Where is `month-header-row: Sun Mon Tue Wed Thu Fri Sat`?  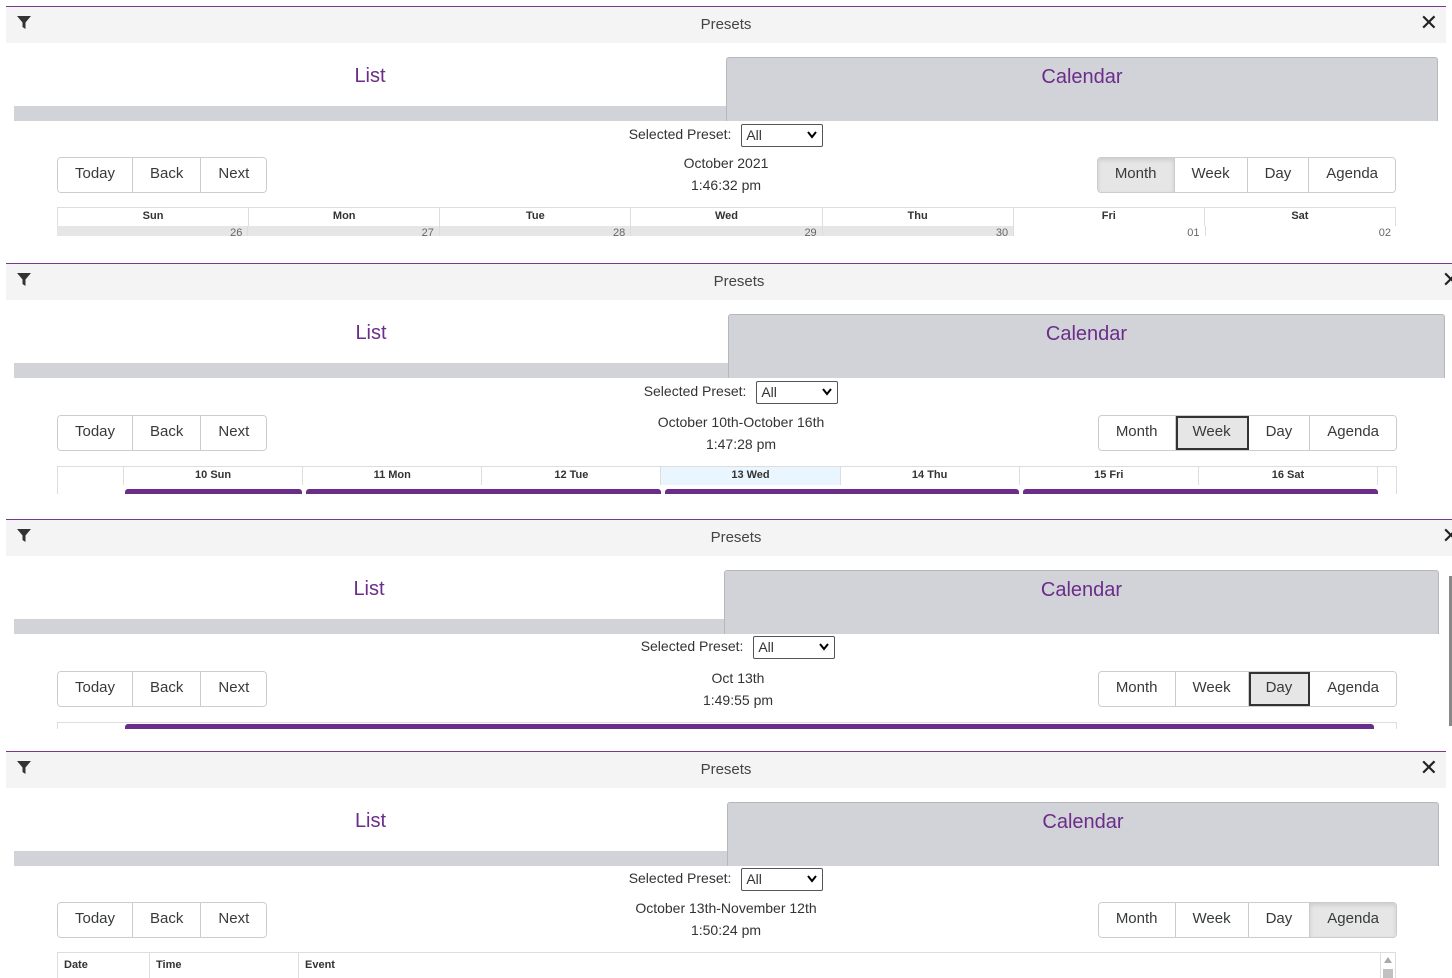 month-header-row: Sun Mon Tue Wed Thu Fri Sat is located at coordinates (726, 216).